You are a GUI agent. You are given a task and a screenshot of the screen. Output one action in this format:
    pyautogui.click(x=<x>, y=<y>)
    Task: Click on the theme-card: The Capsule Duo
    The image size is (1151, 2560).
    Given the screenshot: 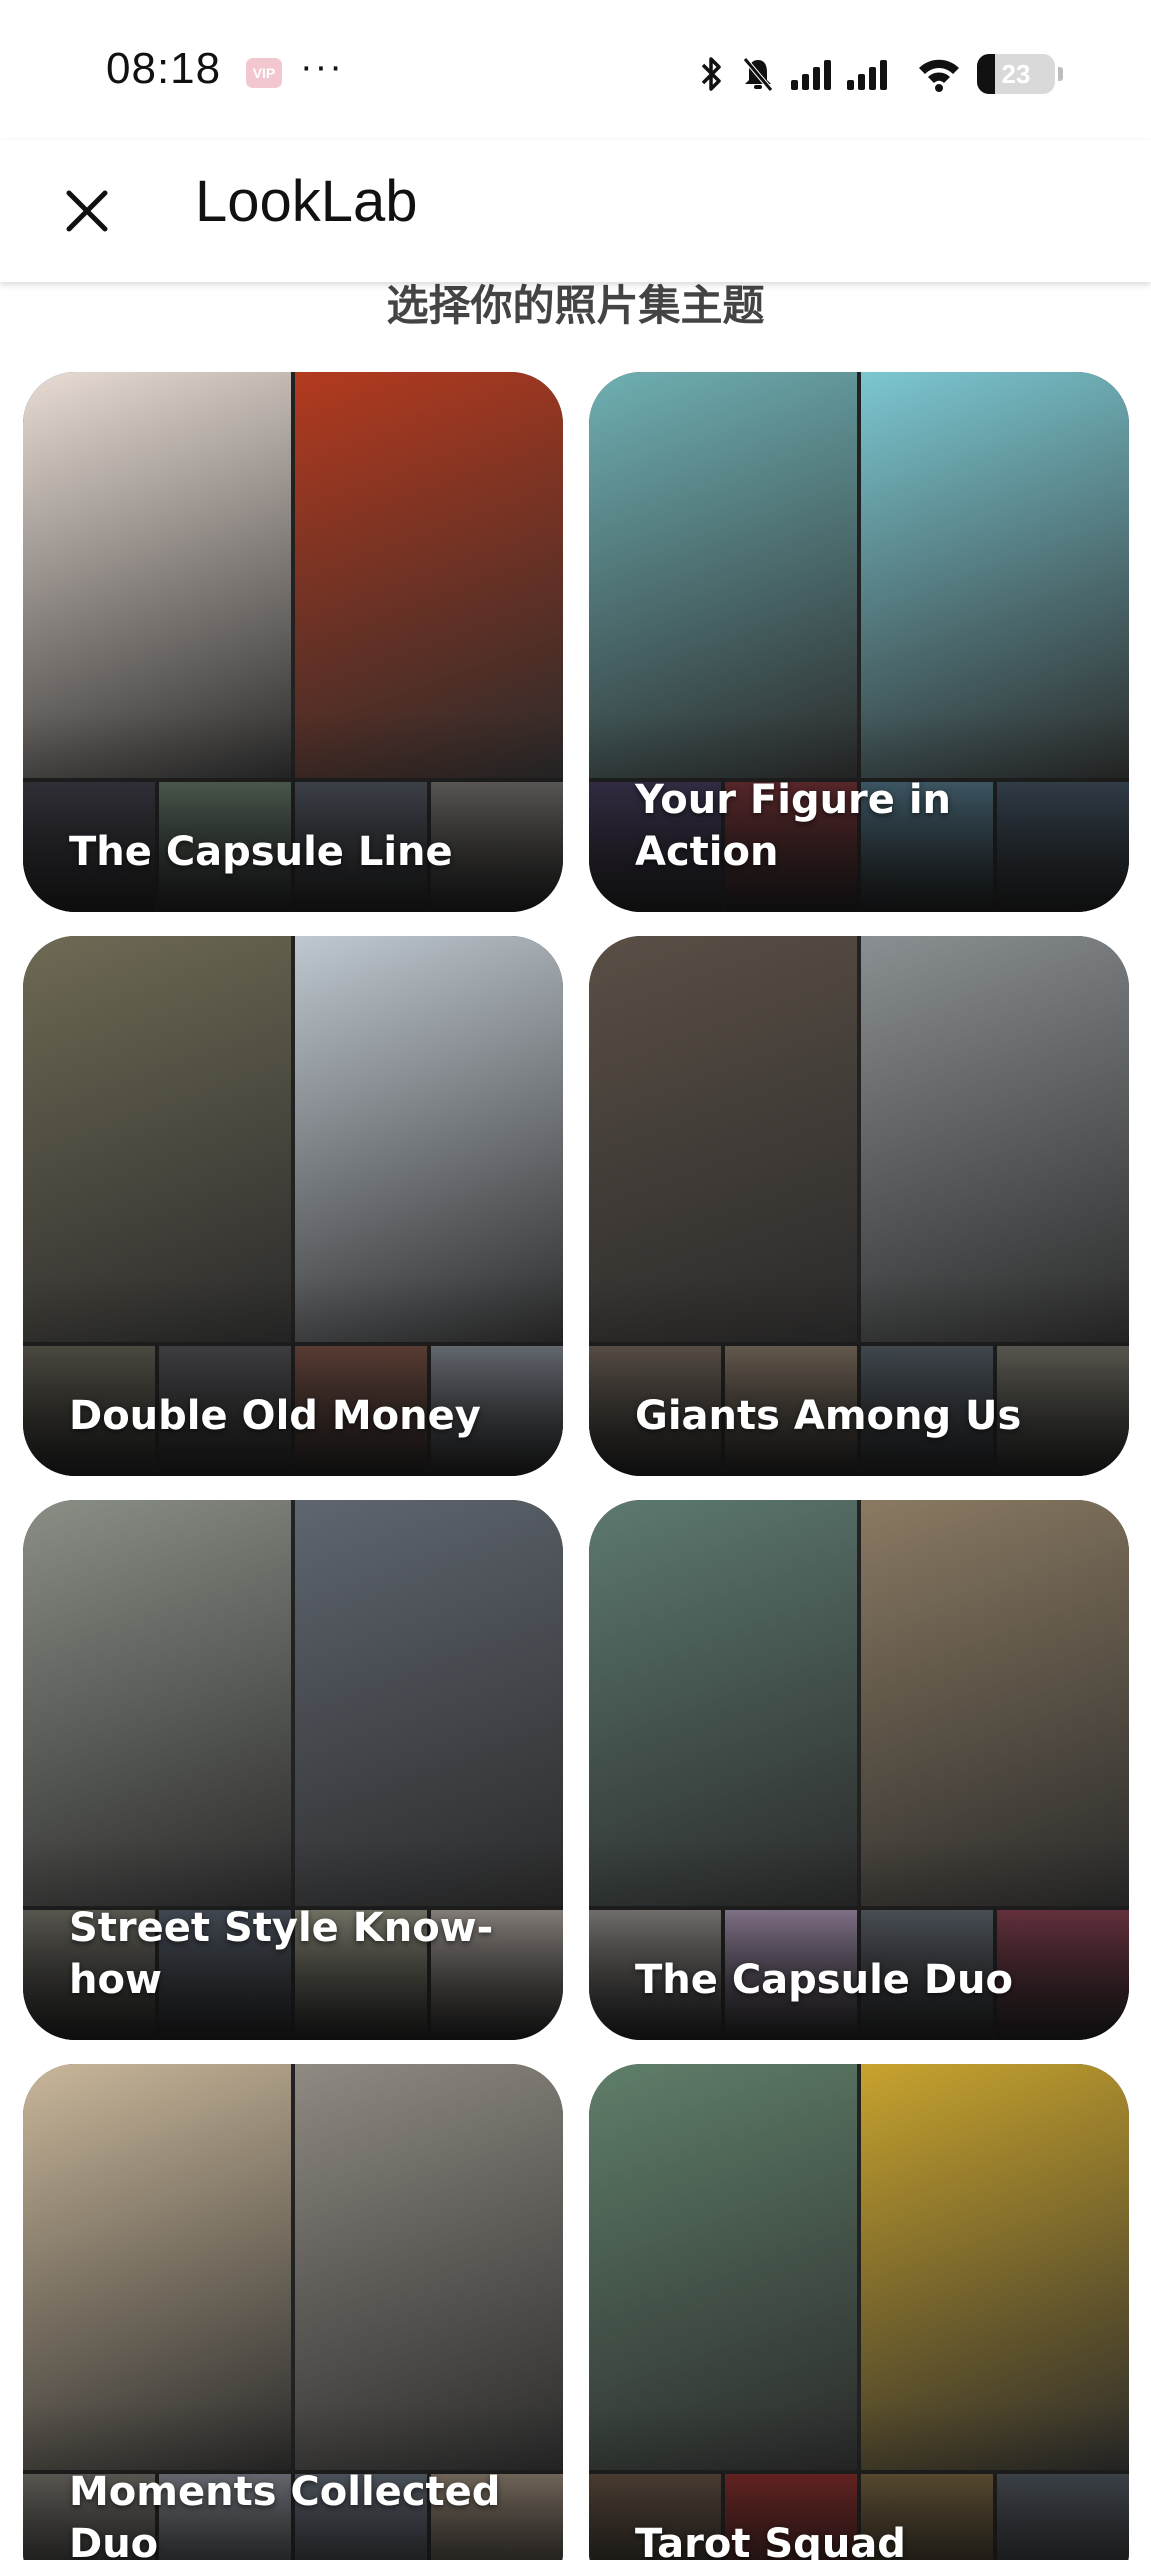 What is the action you would take?
    pyautogui.click(x=859, y=1770)
    